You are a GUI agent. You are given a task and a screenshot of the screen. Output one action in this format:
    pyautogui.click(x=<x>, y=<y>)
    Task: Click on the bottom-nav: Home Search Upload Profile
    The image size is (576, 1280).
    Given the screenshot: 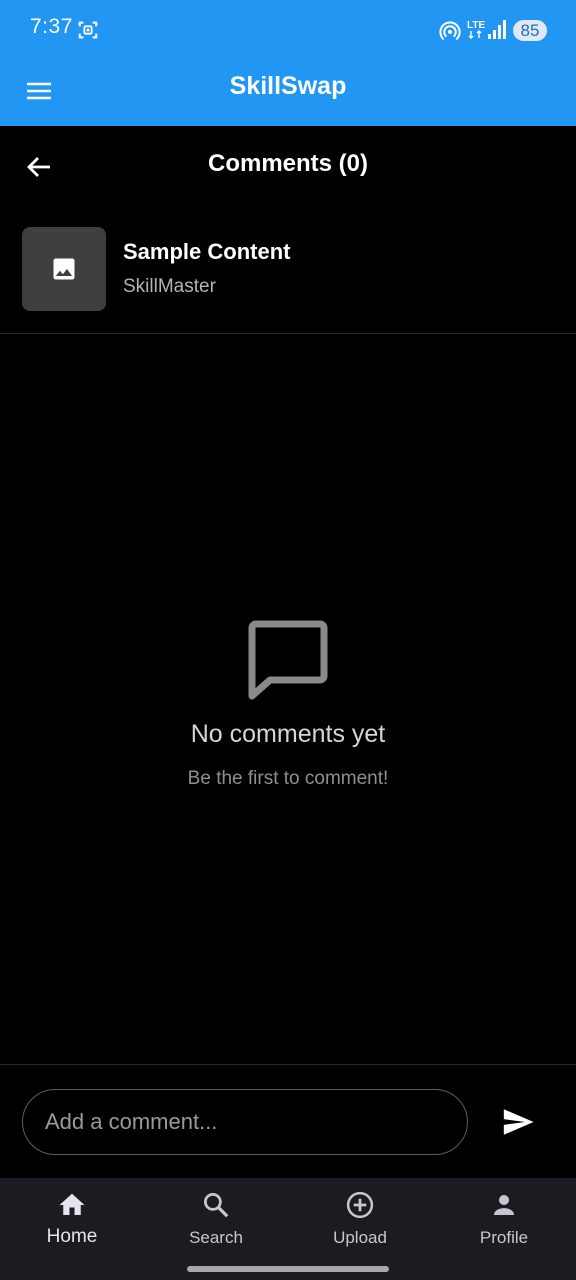 What is the action you would take?
    pyautogui.click(x=288, y=1229)
    